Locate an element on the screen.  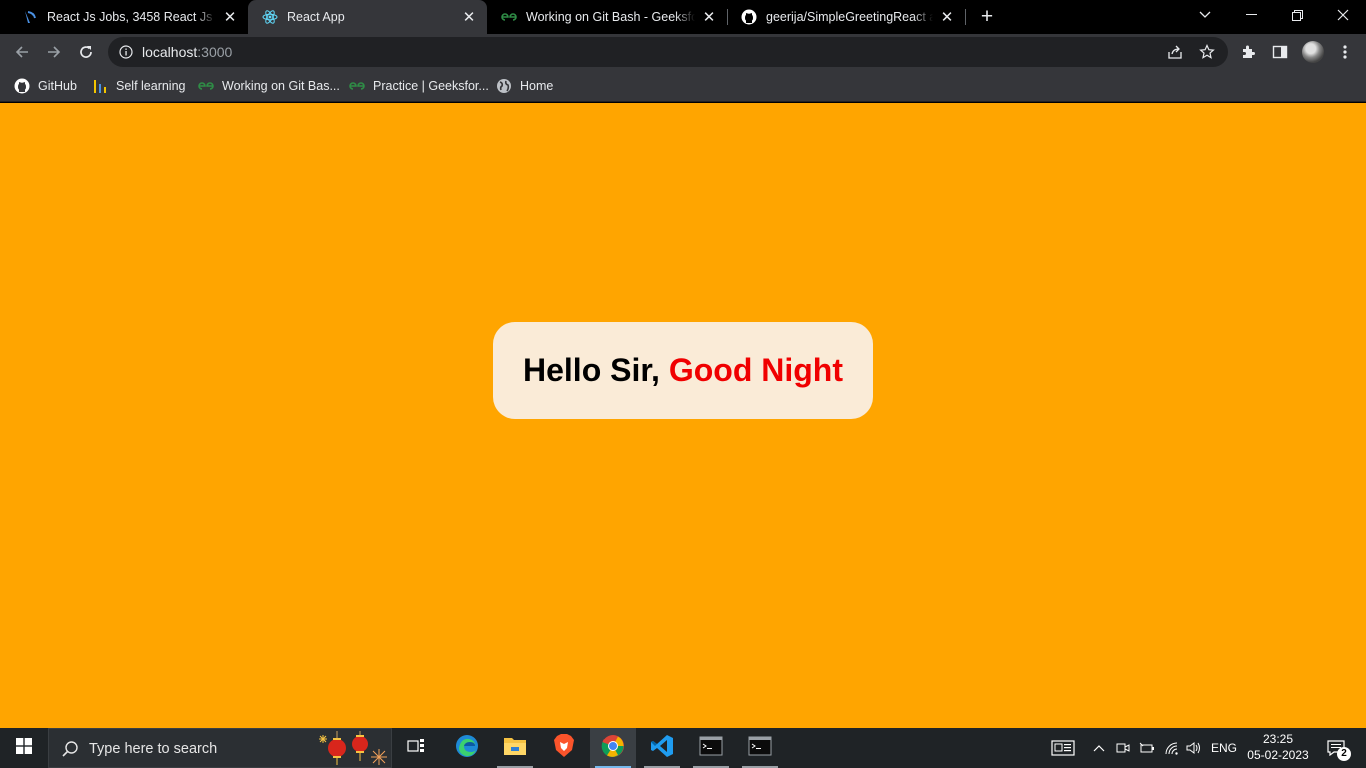
search-icon is located at coordinates (70, 749).